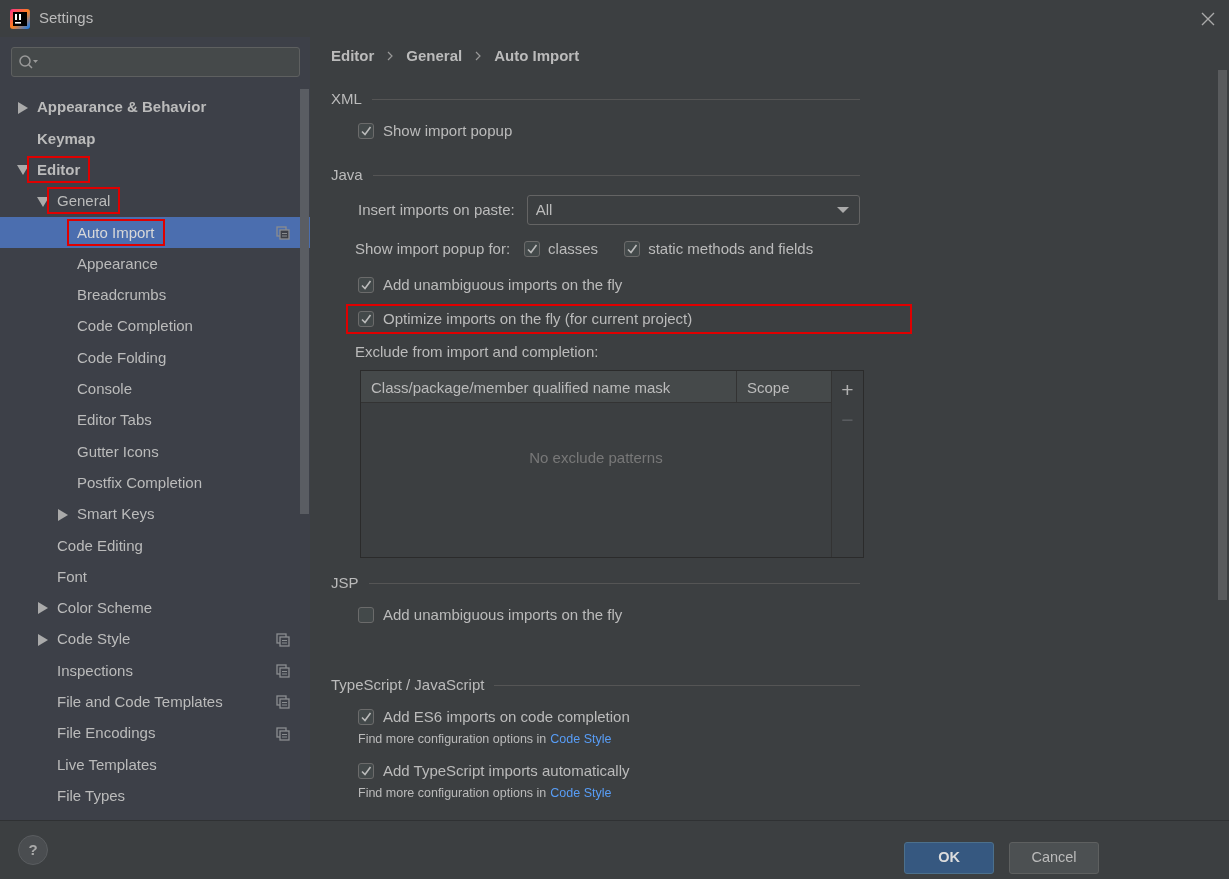  I want to click on breadcrumb-item: Auto Import, so click(537, 56).